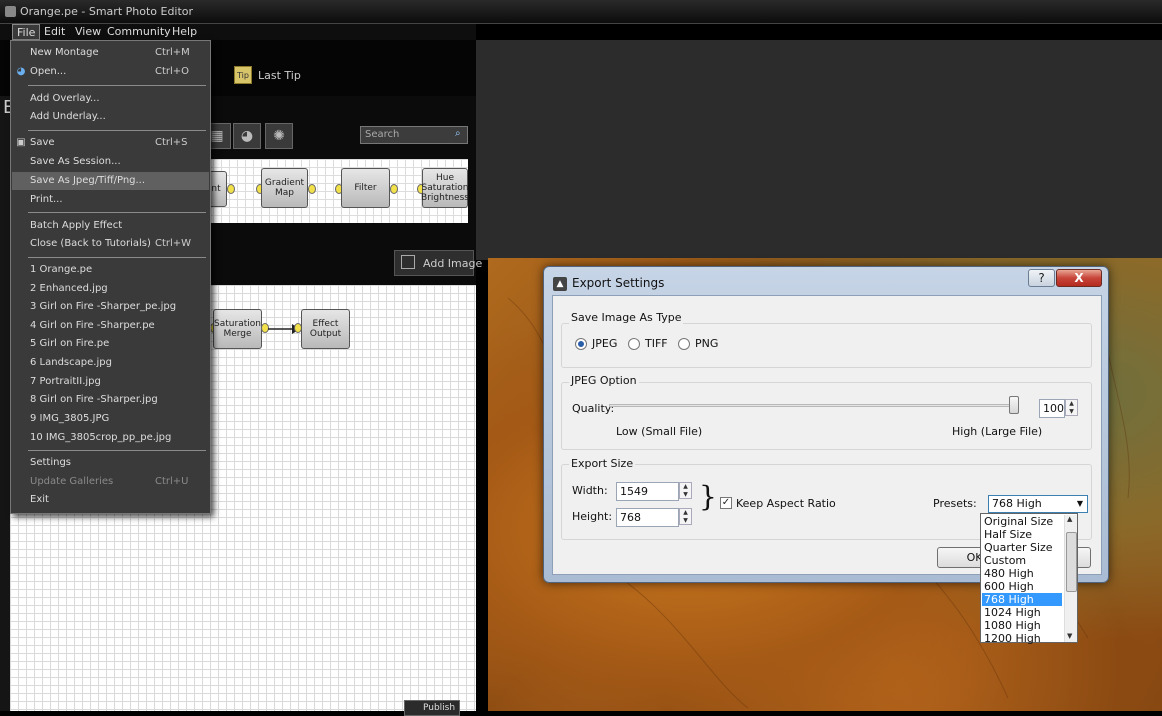  Describe the element at coordinates (1014, 405) in the screenshot. I see `quality-slider-thumb` at that location.